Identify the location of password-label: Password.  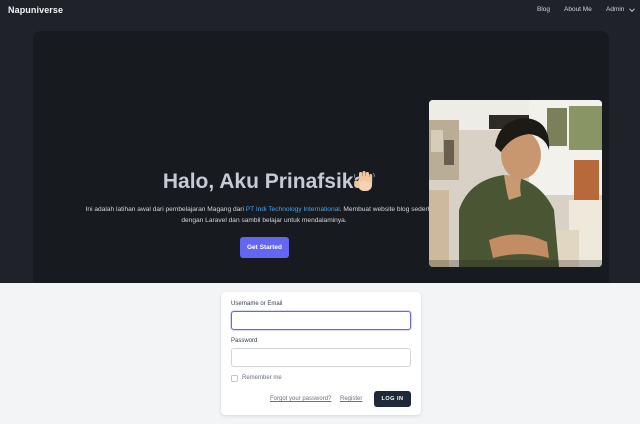
(244, 341).